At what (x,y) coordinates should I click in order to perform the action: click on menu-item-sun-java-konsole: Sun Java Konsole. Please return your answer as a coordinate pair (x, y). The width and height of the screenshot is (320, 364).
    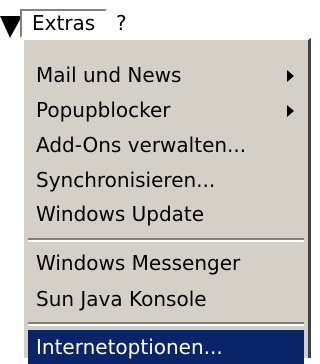
    Looking at the image, I should click on (166, 299).